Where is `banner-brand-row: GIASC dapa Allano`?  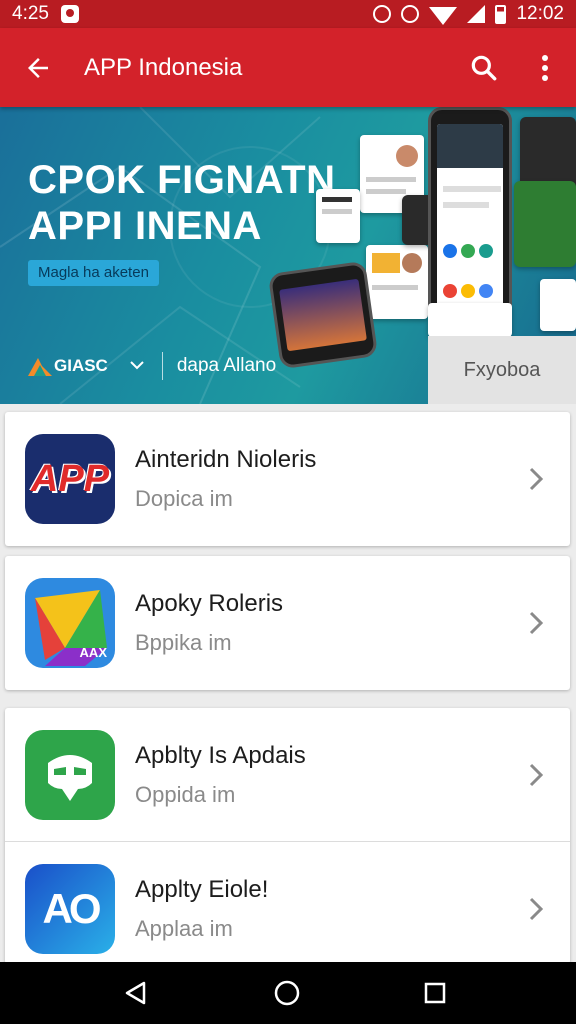 banner-brand-row: GIASC dapa Allano is located at coordinates (152, 366).